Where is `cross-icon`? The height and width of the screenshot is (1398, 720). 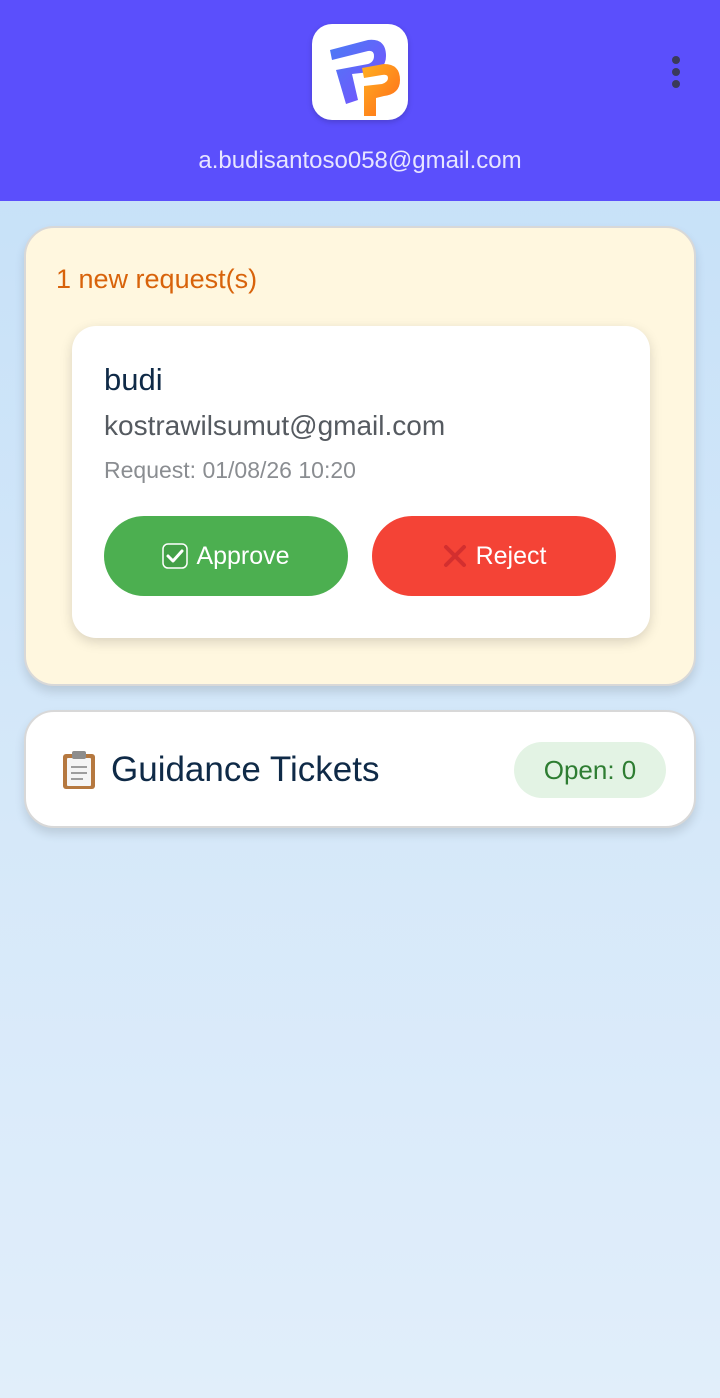 cross-icon is located at coordinates (455, 556).